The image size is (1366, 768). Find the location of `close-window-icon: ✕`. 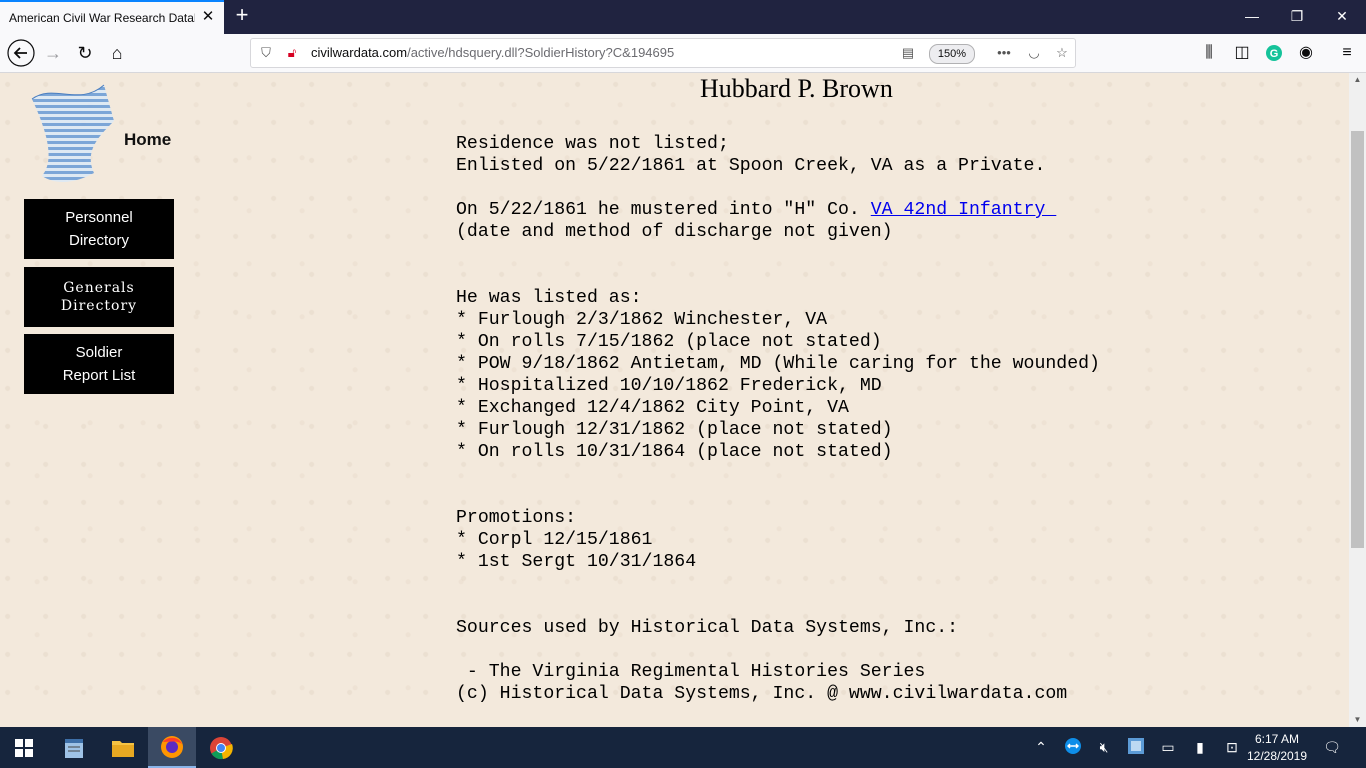

close-window-icon: ✕ is located at coordinates (1342, 16).